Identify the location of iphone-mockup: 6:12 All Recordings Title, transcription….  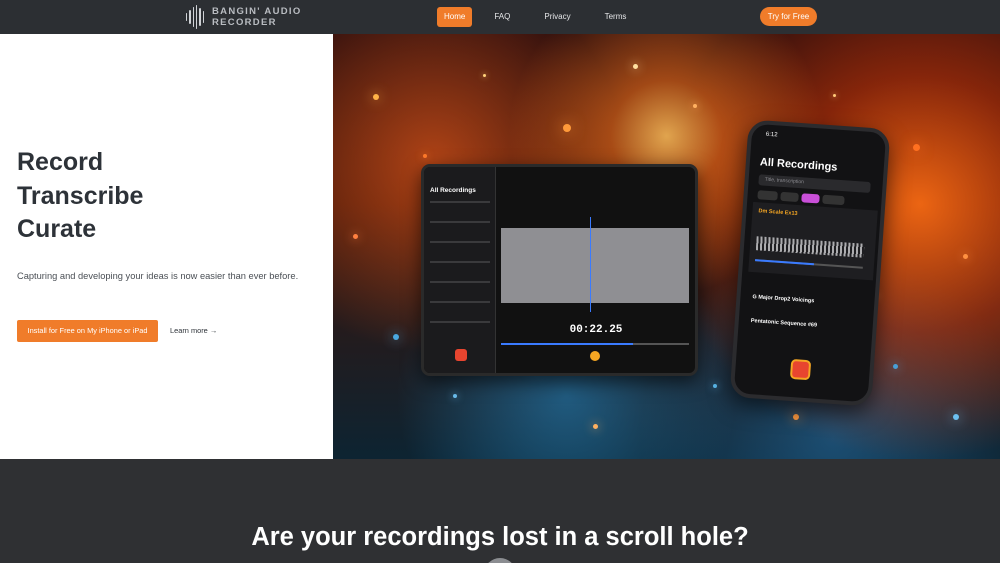
(810, 263).